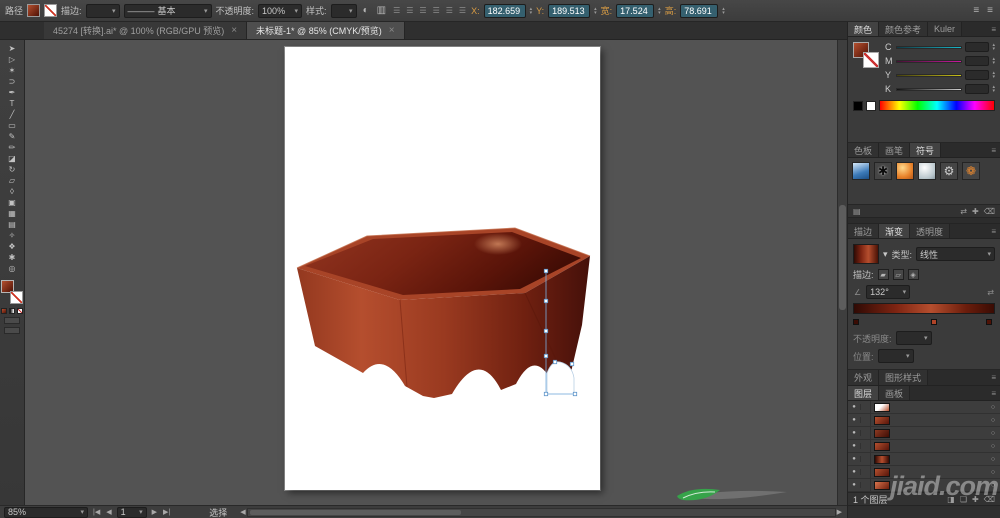  Describe the element at coordinates (12, 48) in the screenshot. I see `selection-tool: ➤` at that location.